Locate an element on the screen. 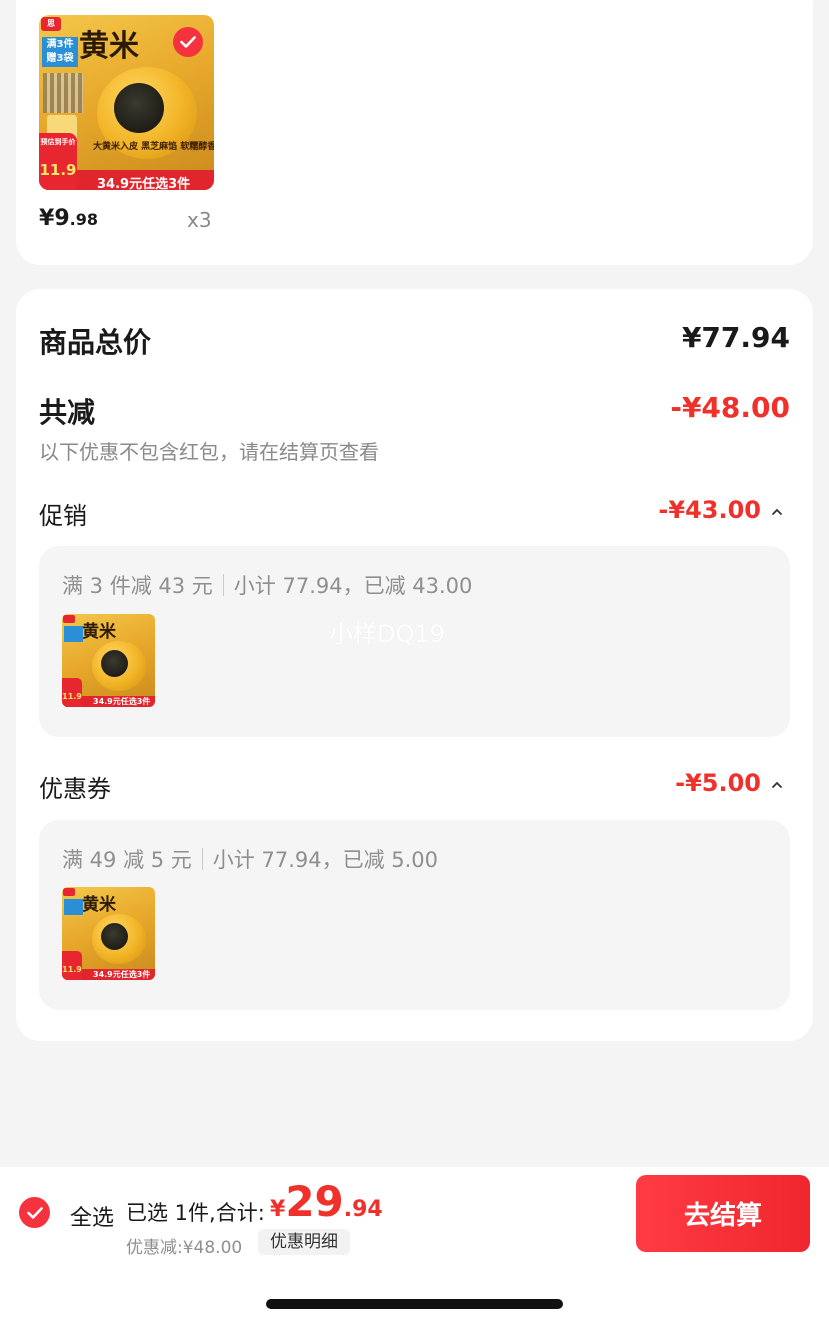  discount-summary-text: 优惠减:¥48.00 is located at coordinates (184, 1248).